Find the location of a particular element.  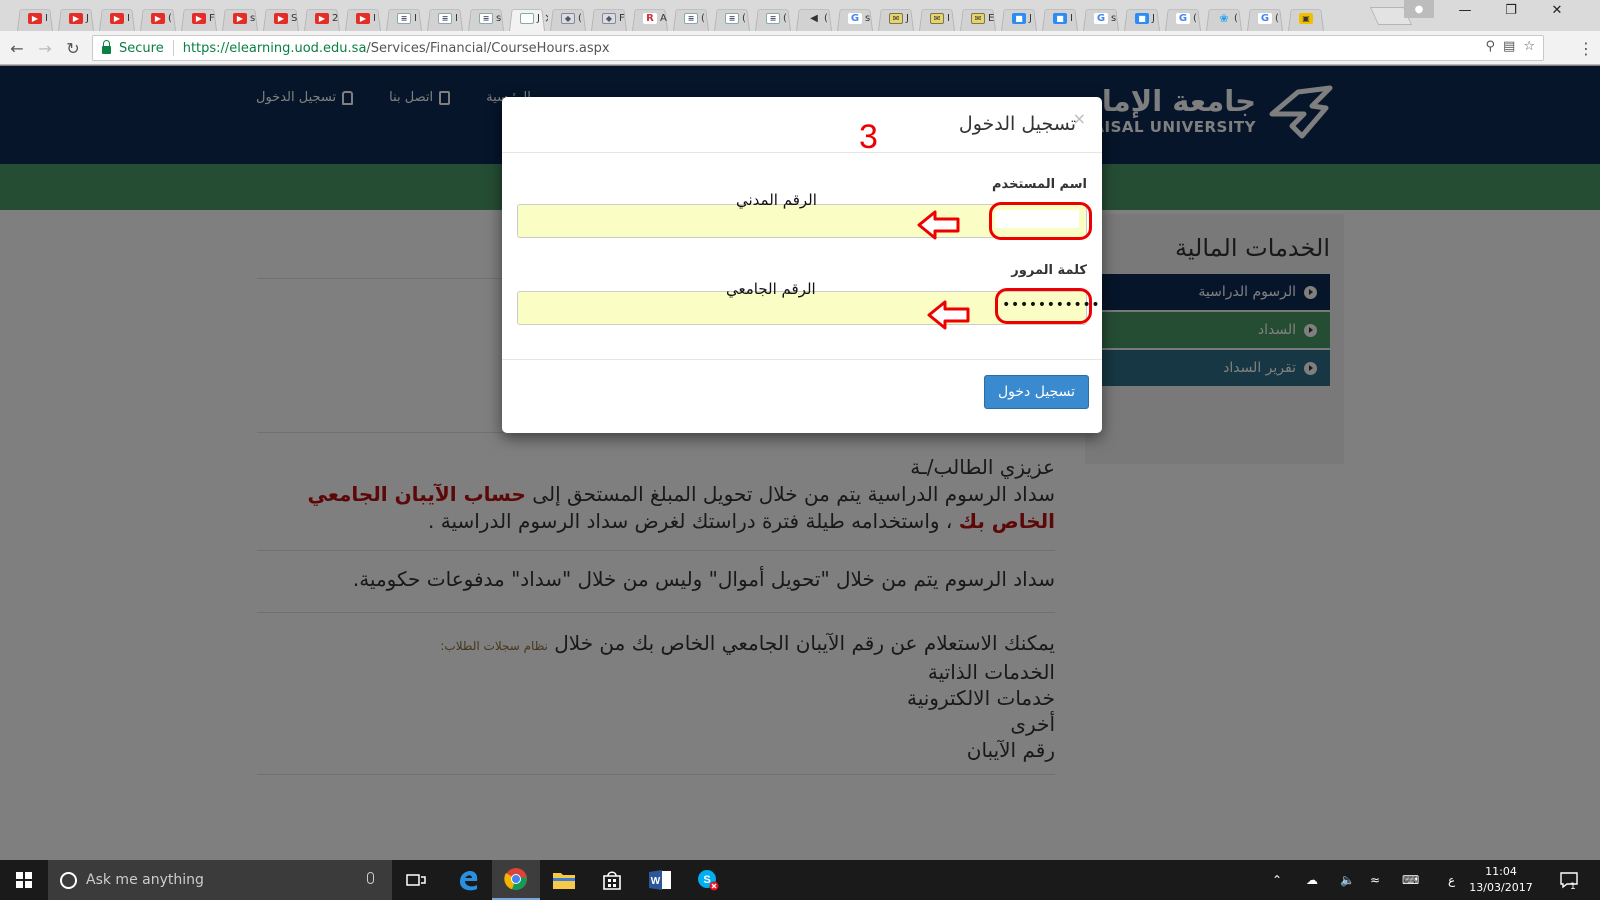

translate-icon: ▤ is located at coordinates (1509, 46).